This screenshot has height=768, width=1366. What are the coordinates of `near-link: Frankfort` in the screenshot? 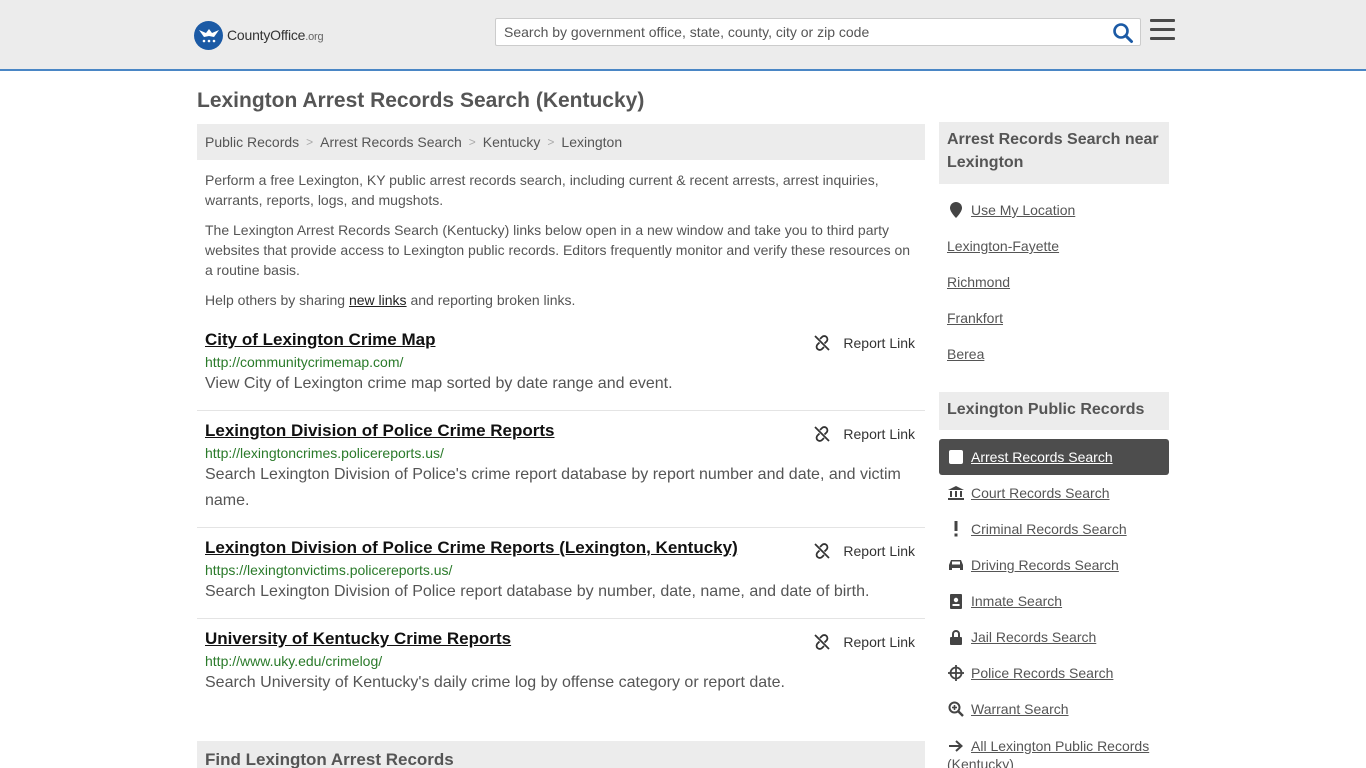 It's located at (975, 318).